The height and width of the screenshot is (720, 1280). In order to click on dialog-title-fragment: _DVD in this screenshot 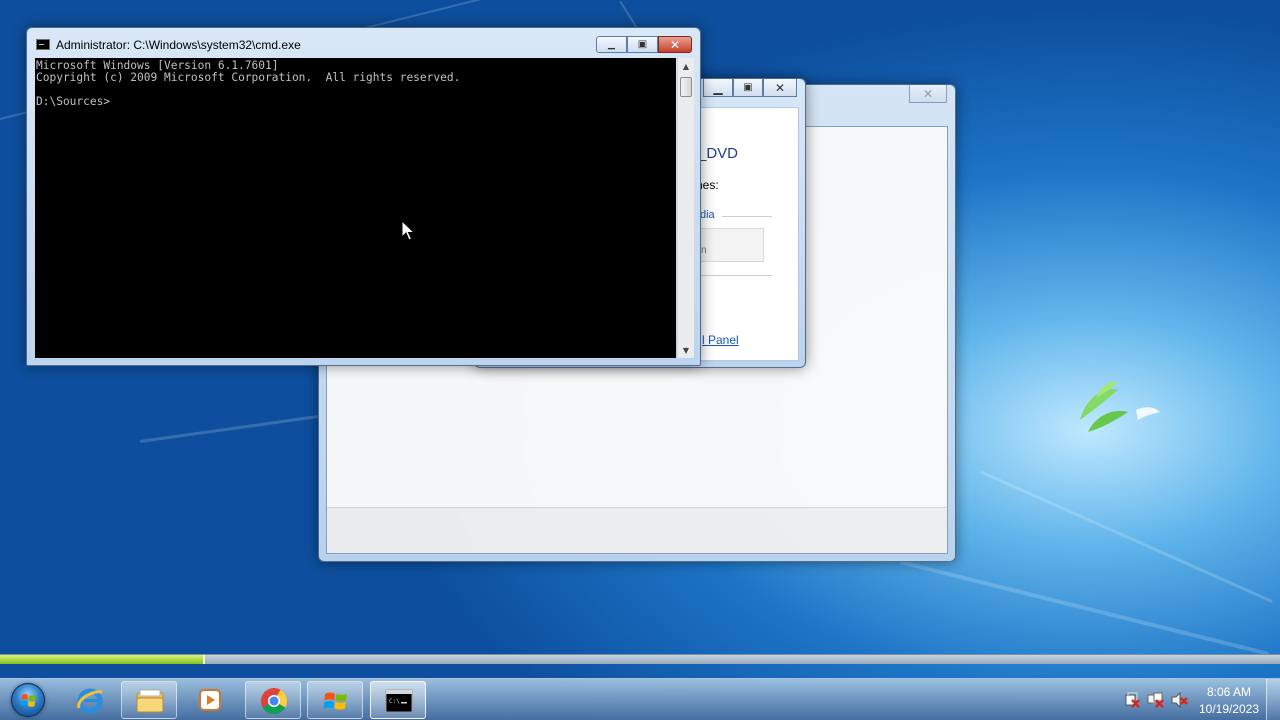, I will do `click(718, 153)`.